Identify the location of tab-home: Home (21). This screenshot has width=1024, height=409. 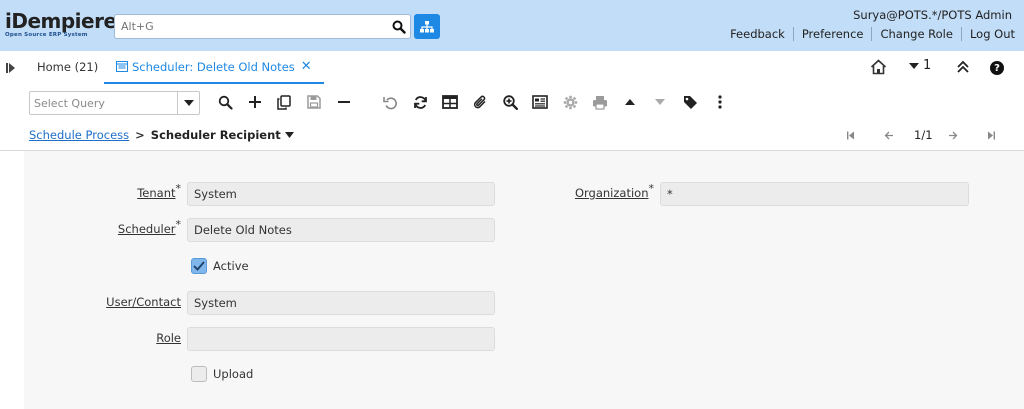
(67, 67).